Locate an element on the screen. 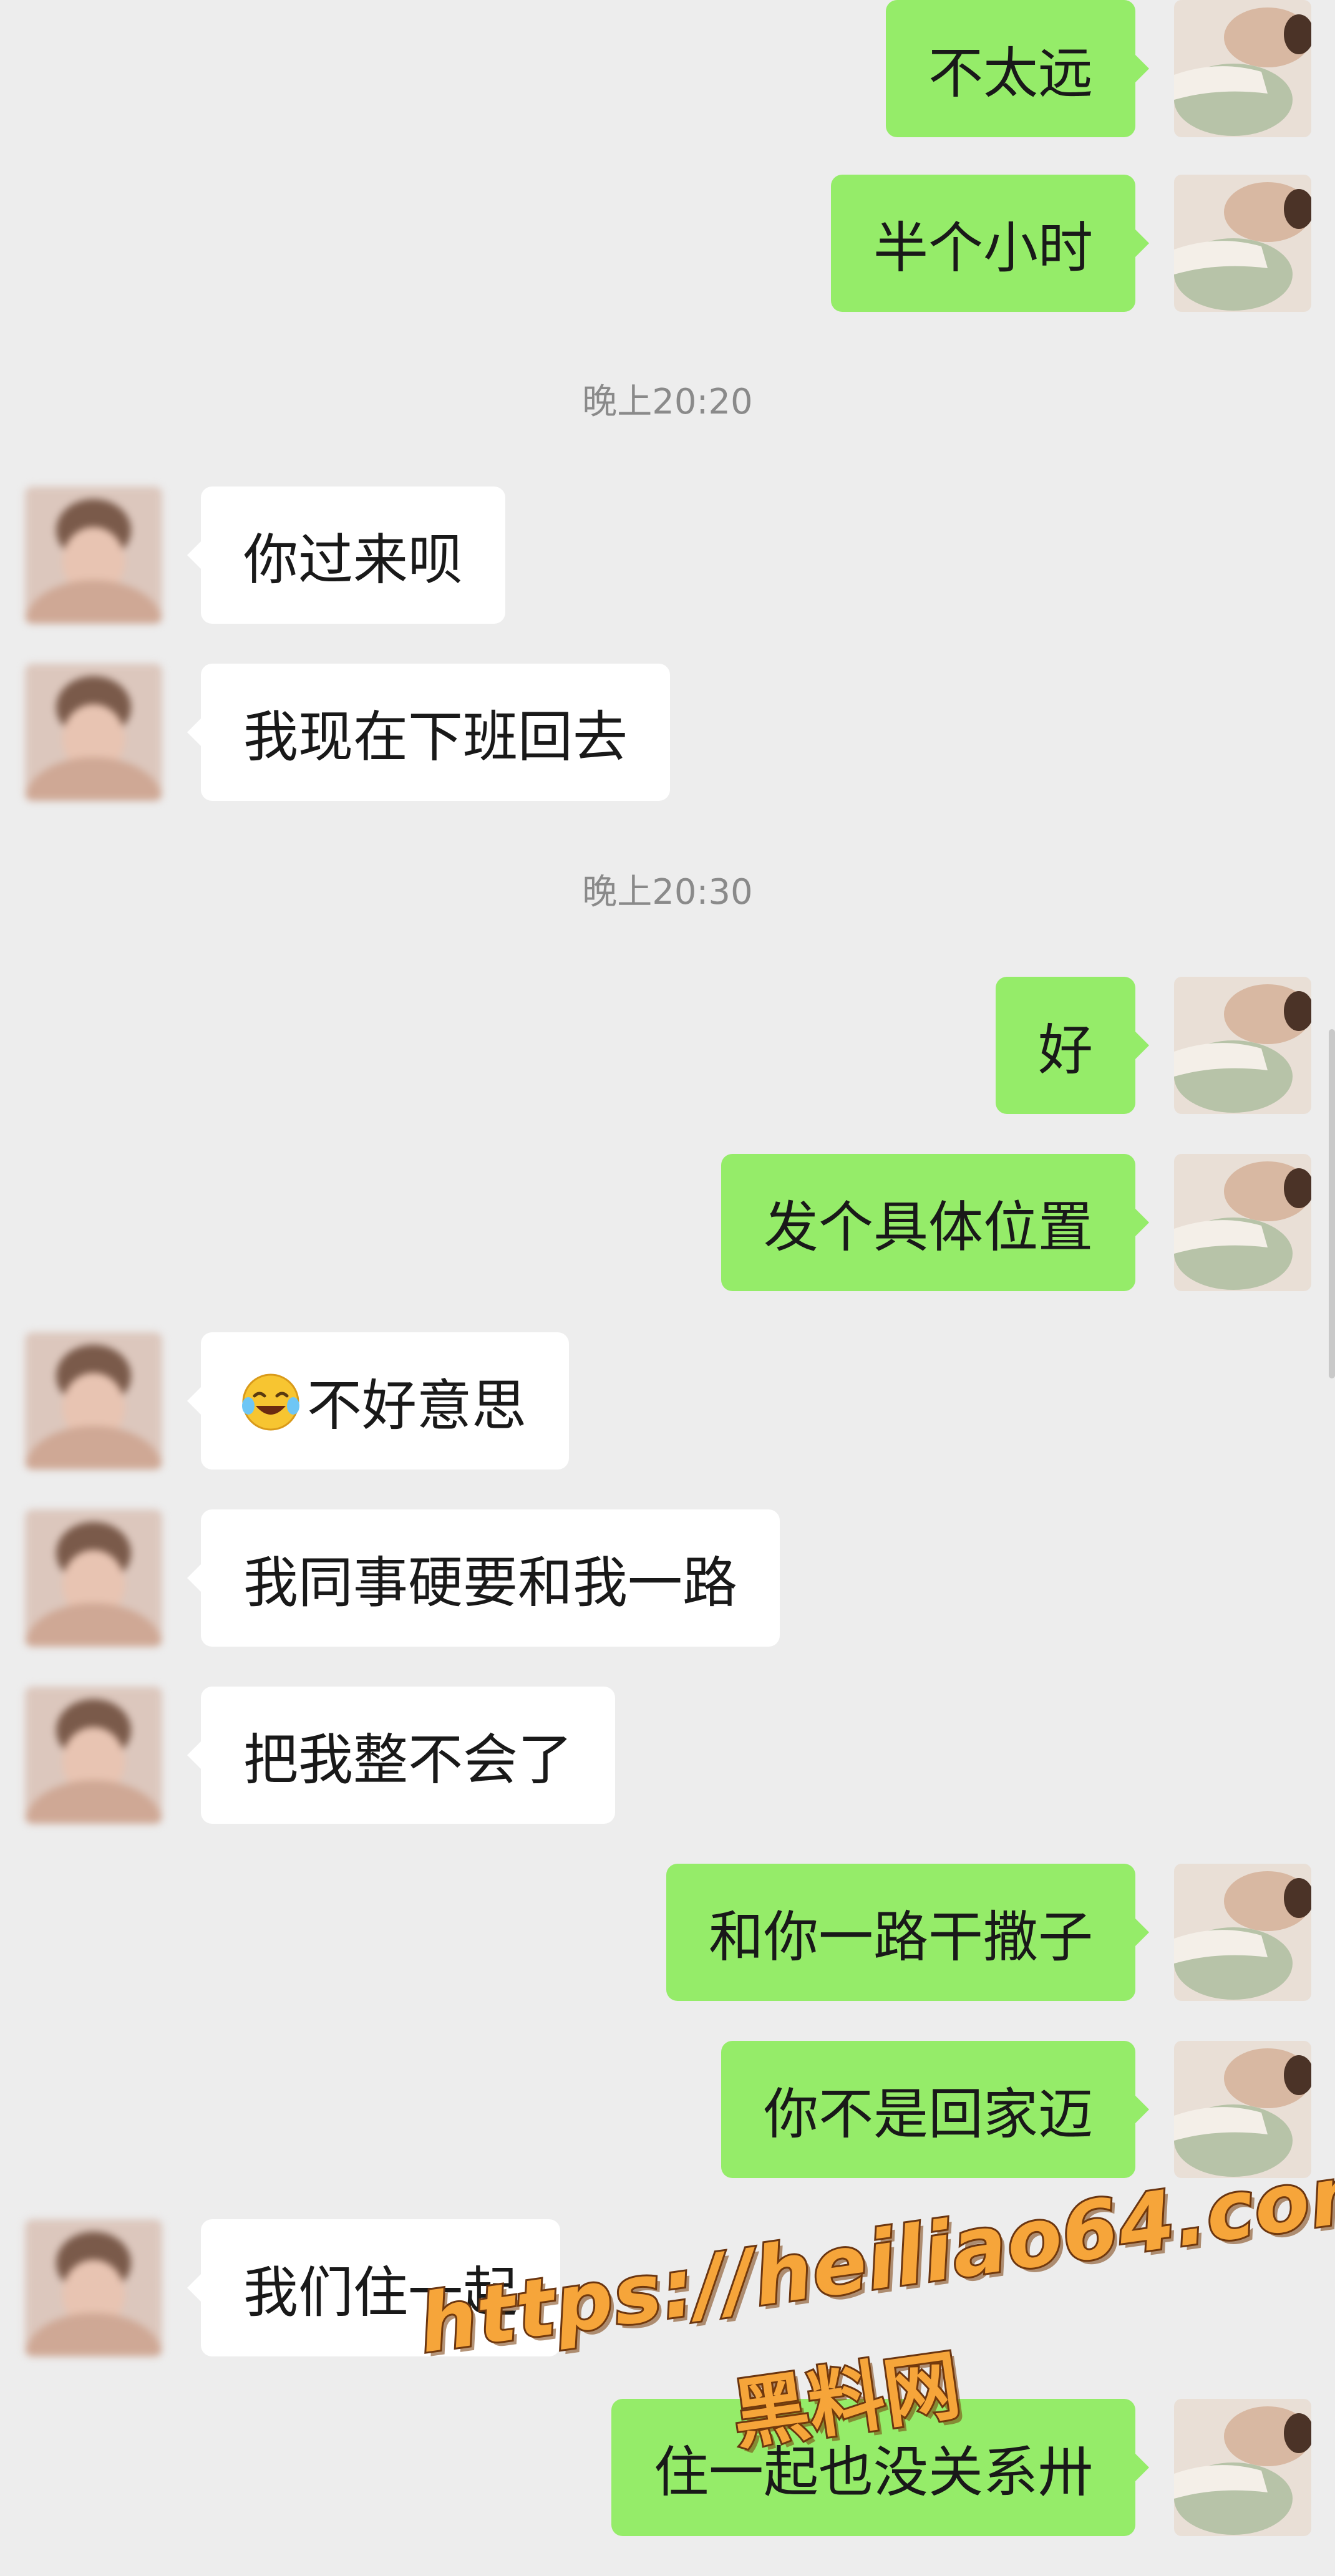 The image size is (1335, 2576). message-bubble-incoming: 我现在下班回去 is located at coordinates (429, 733).